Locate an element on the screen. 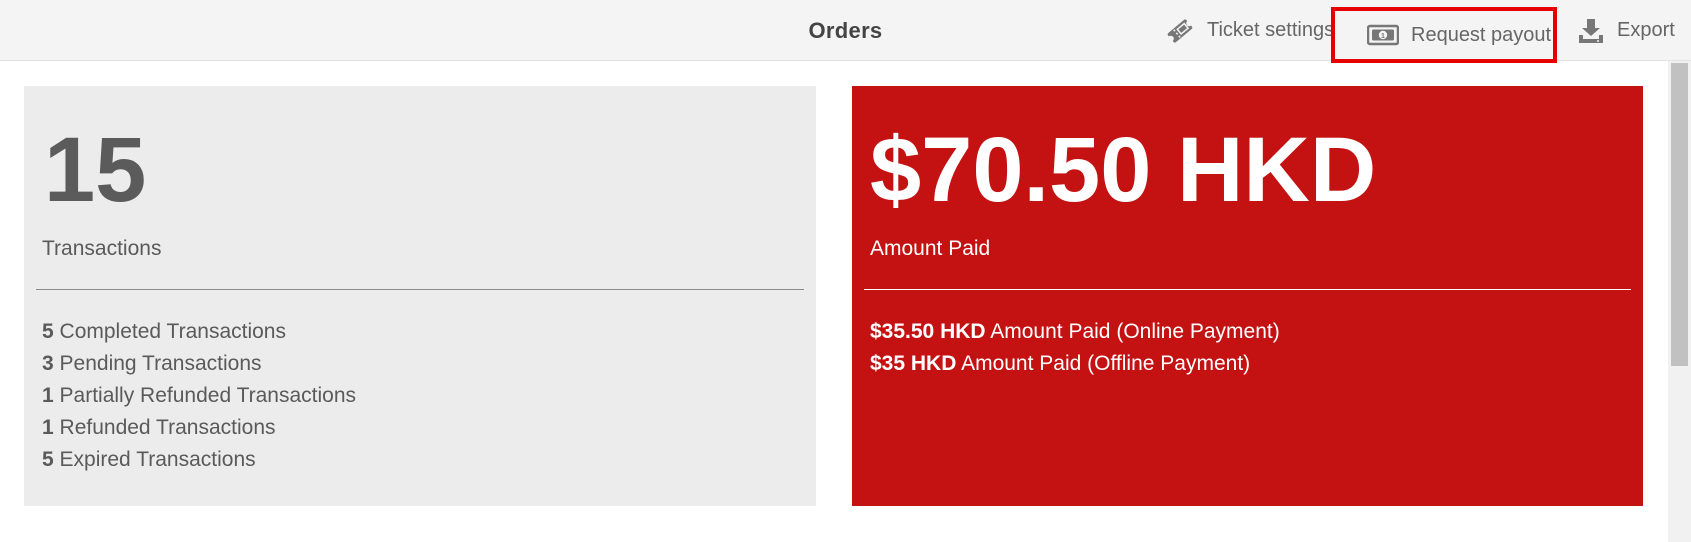 Image resolution: width=1691 pixels, height=542 pixels. request-payout-label: Request payout is located at coordinates (1481, 34).